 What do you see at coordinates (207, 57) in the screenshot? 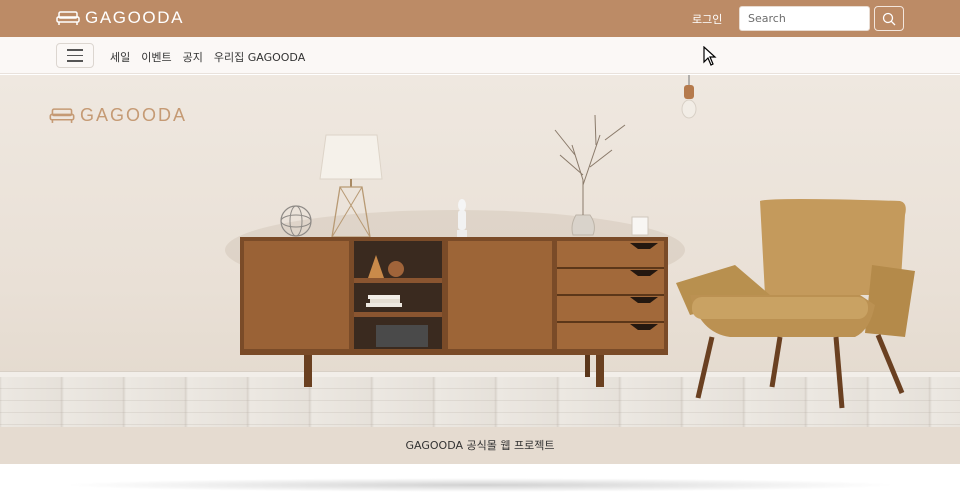
I see `nav-menu: 세일 이벤트 공지 우리집 GAGOODA` at bounding box center [207, 57].